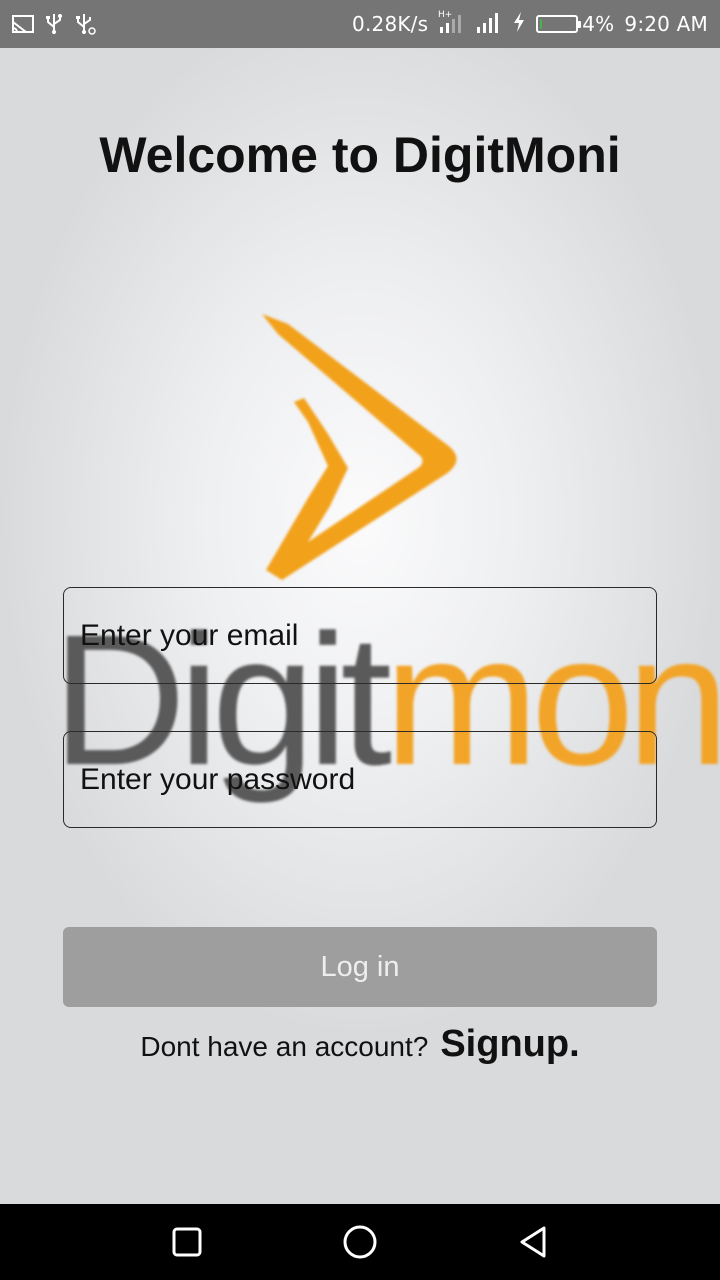 The image size is (720, 1280). Describe the element at coordinates (489, 24) in the screenshot. I see `signal-icon` at that location.